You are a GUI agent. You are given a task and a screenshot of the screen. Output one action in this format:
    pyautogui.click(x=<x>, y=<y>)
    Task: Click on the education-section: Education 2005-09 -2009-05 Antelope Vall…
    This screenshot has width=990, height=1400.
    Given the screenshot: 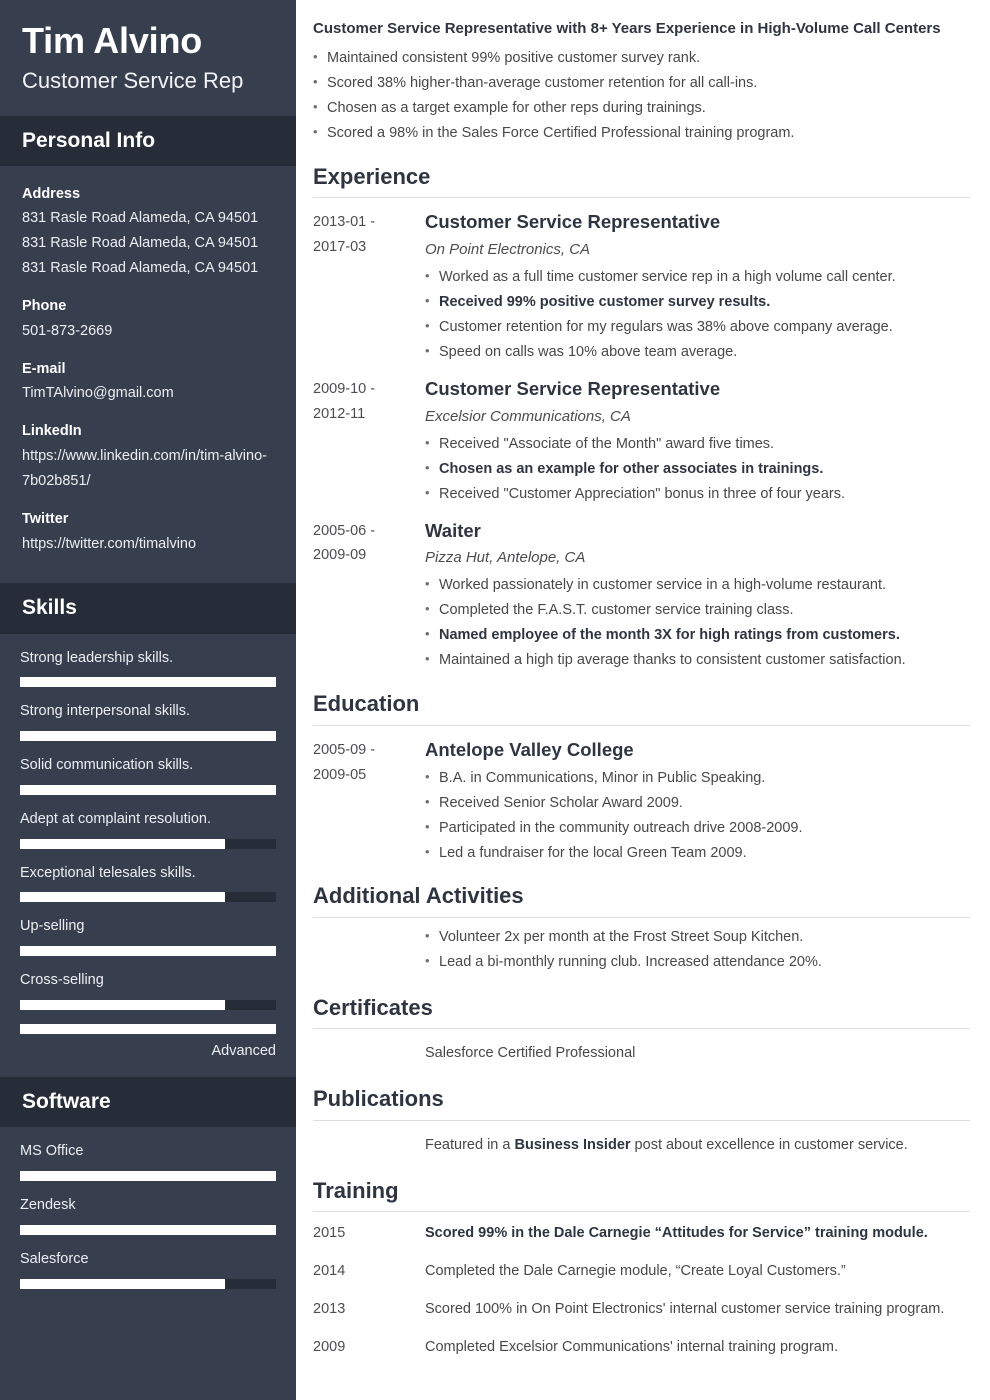 What is the action you would take?
    pyautogui.click(x=641, y=773)
    